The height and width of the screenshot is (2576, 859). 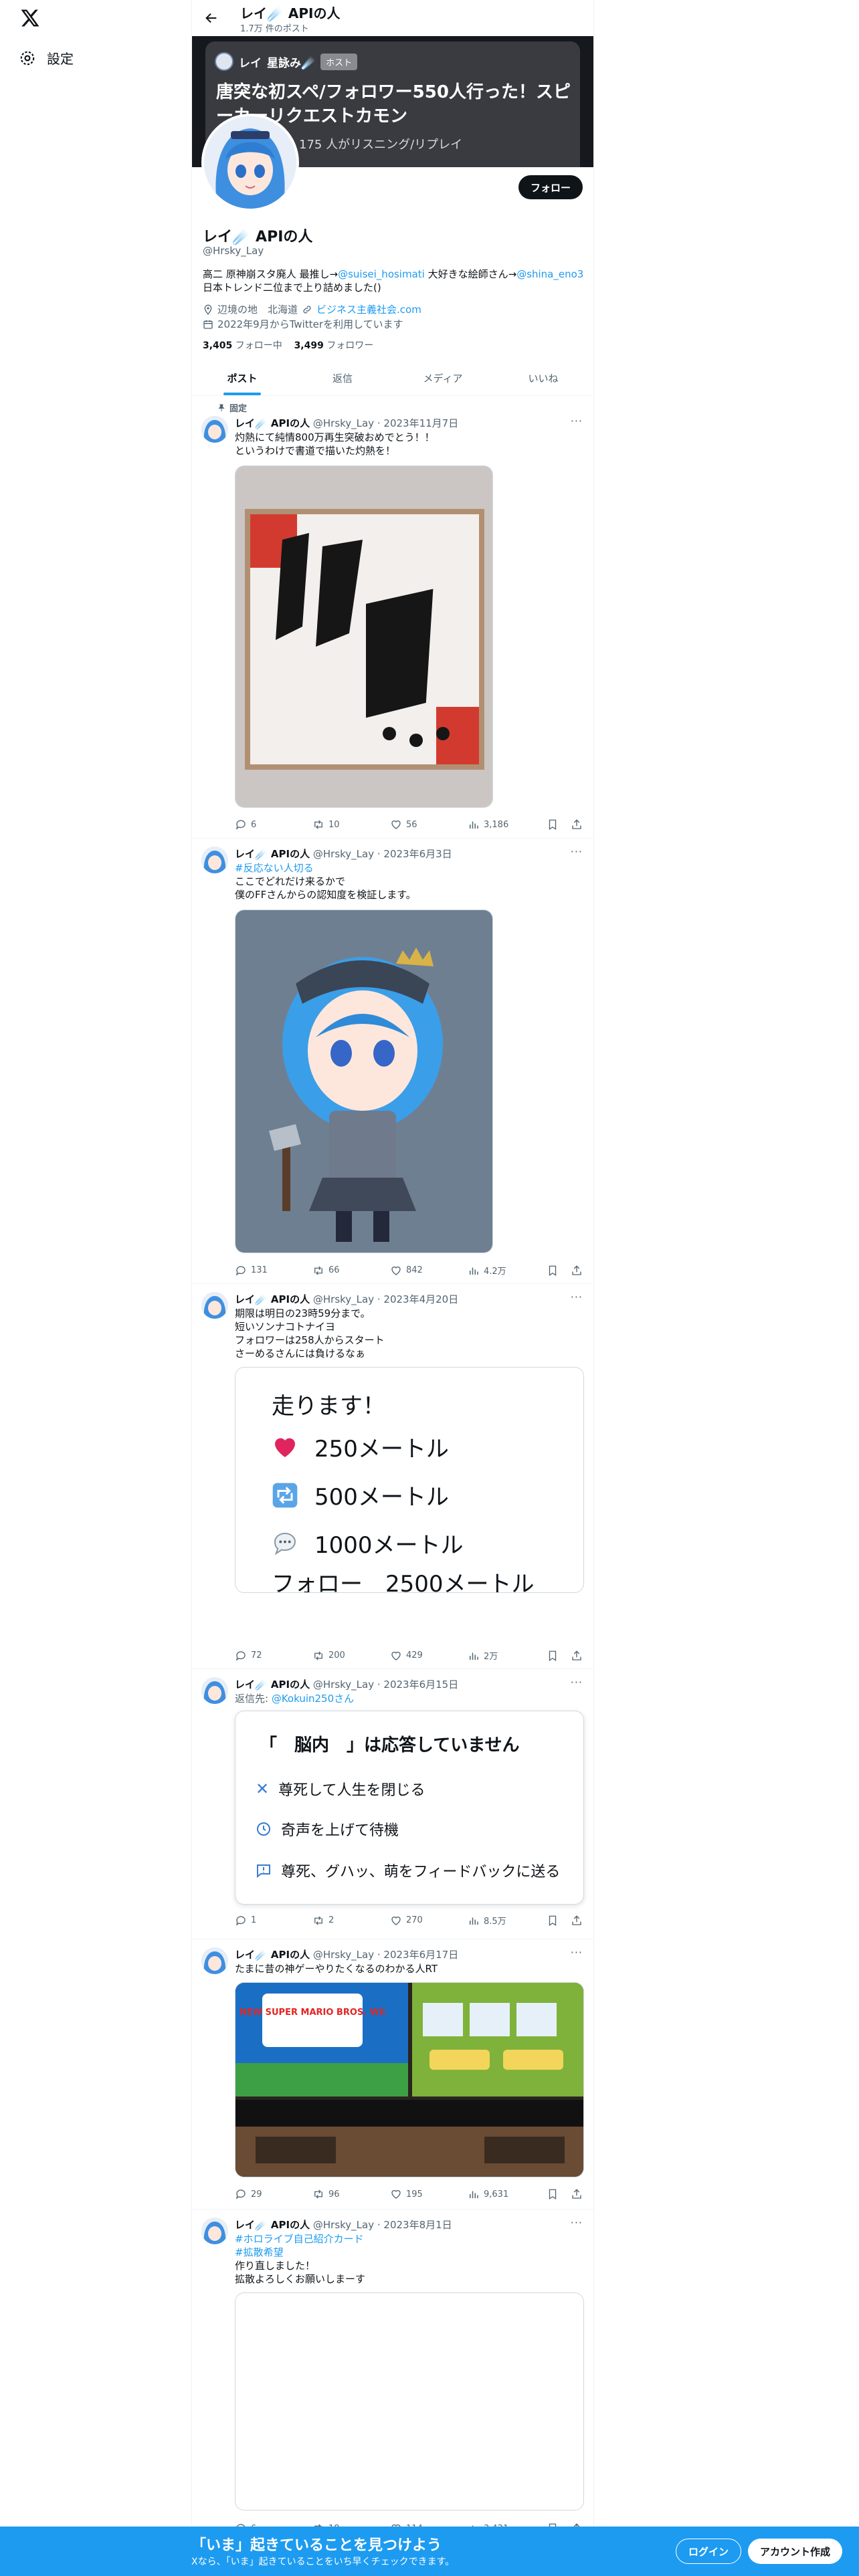 What do you see at coordinates (242, 345) in the screenshot?
I see `following-link: 3,405 フォロー中` at bounding box center [242, 345].